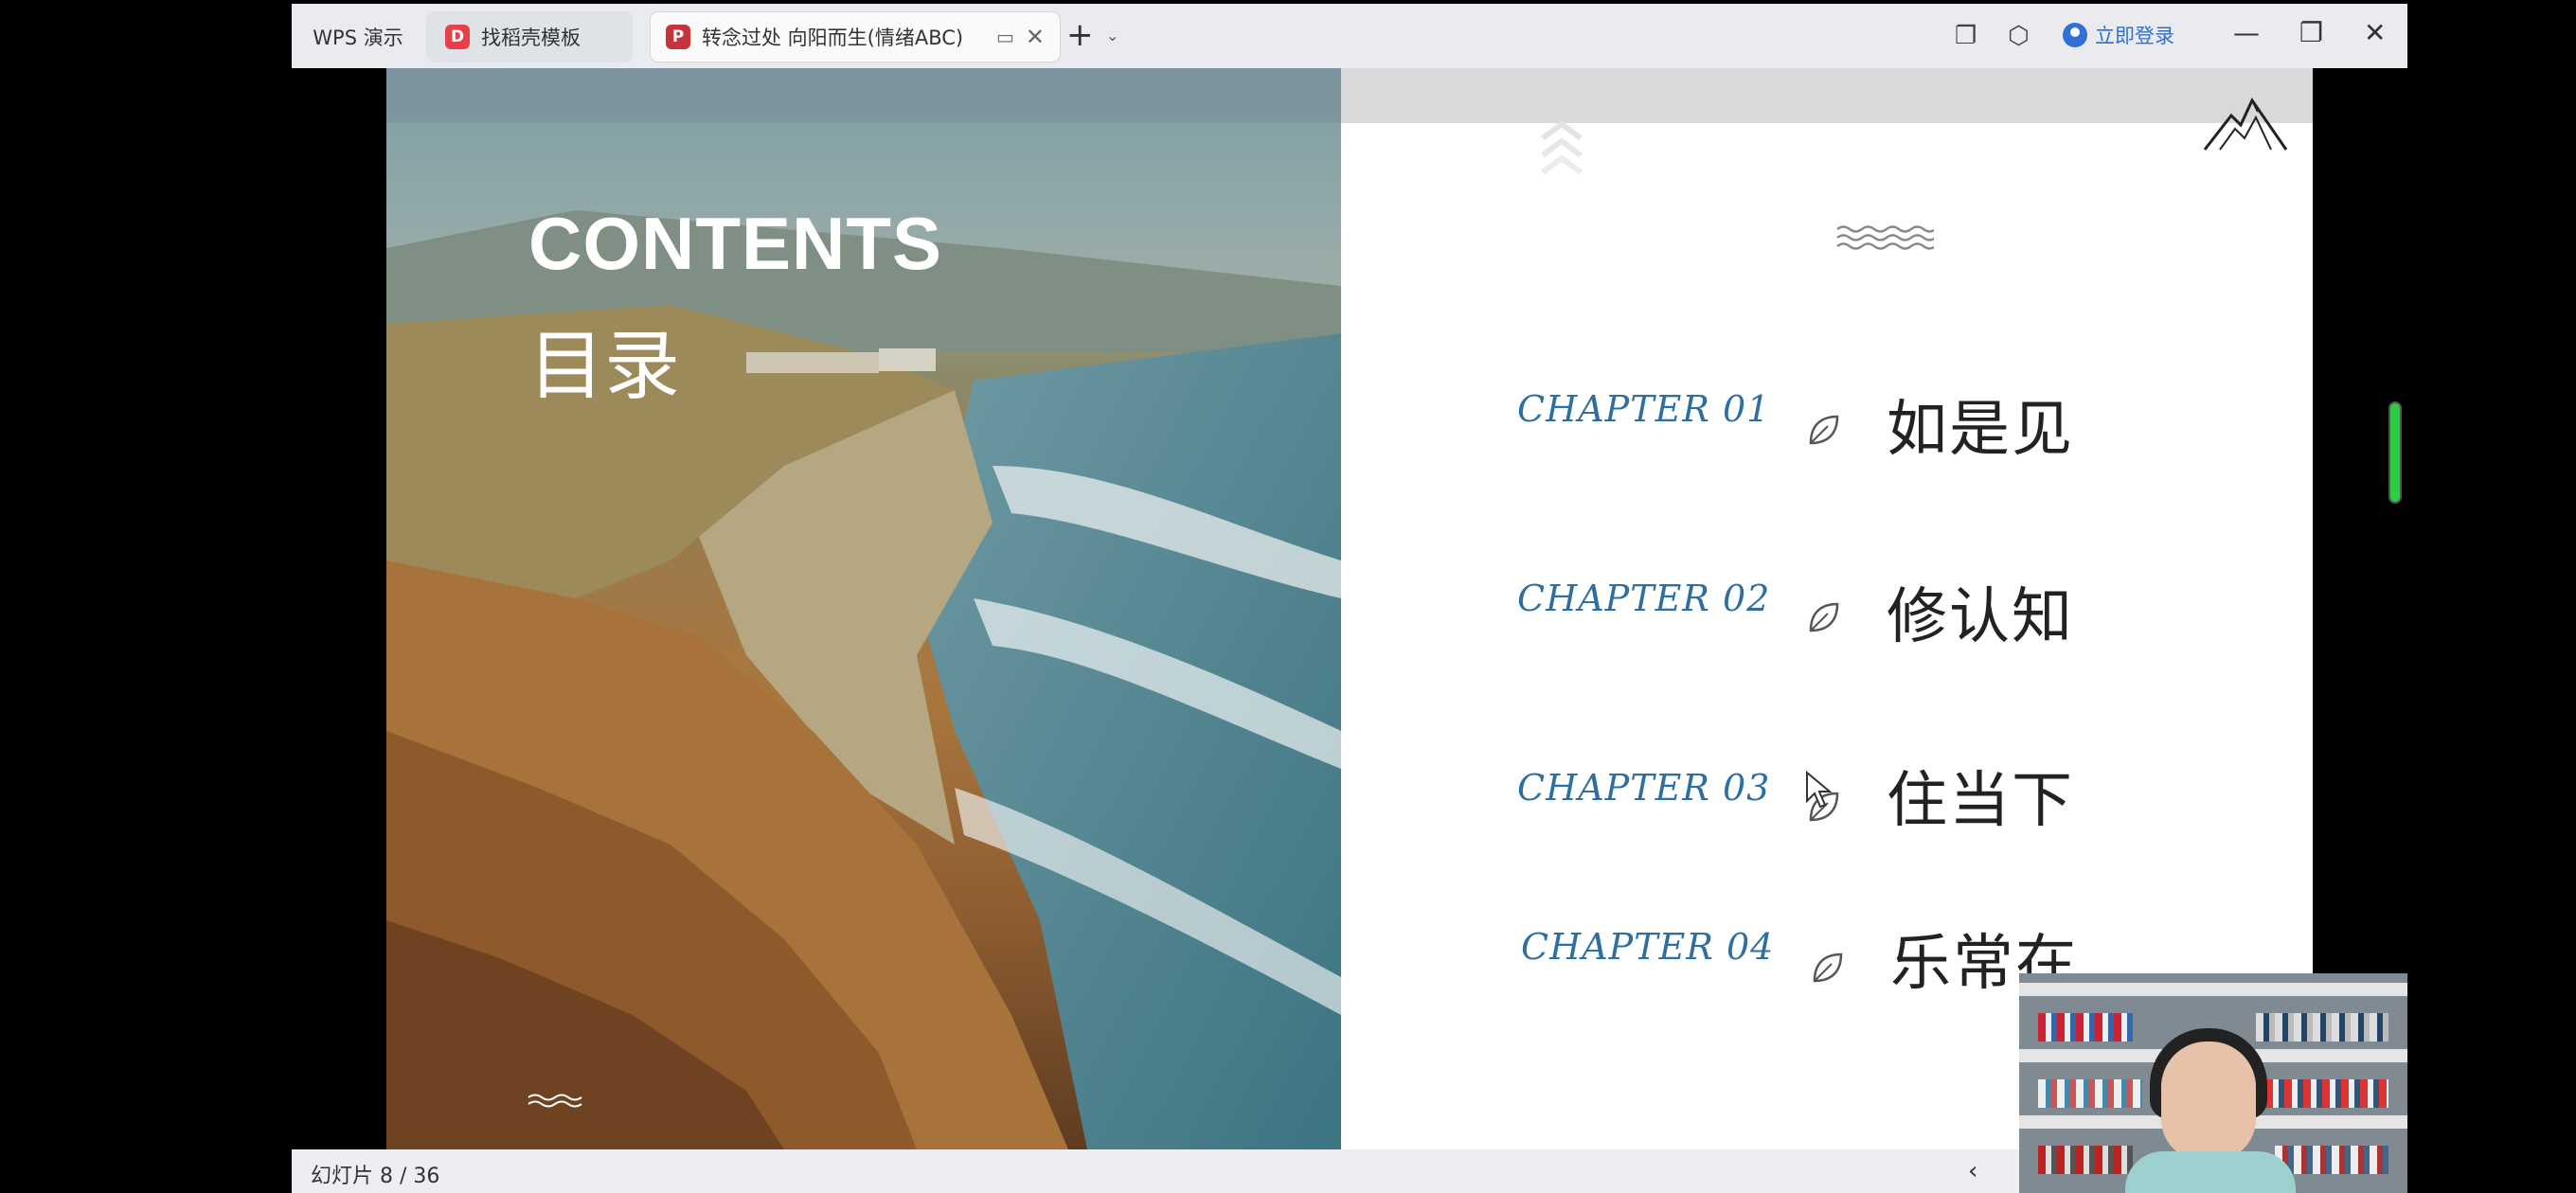 Image resolution: width=2576 pixels, height=1193 pixels. I want to click on tab-wps-home: WPS 演示, so click(358, 36).